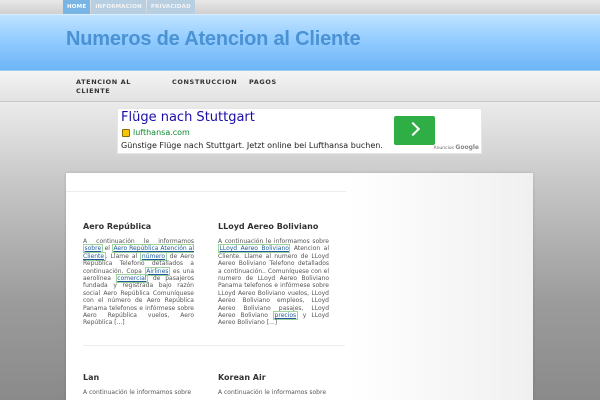 This screenshot has height=400, width=600. What do you see at coordinates (206, 191) in the screenshot?
I see `panel-divider` at bounding box center [206, 191].